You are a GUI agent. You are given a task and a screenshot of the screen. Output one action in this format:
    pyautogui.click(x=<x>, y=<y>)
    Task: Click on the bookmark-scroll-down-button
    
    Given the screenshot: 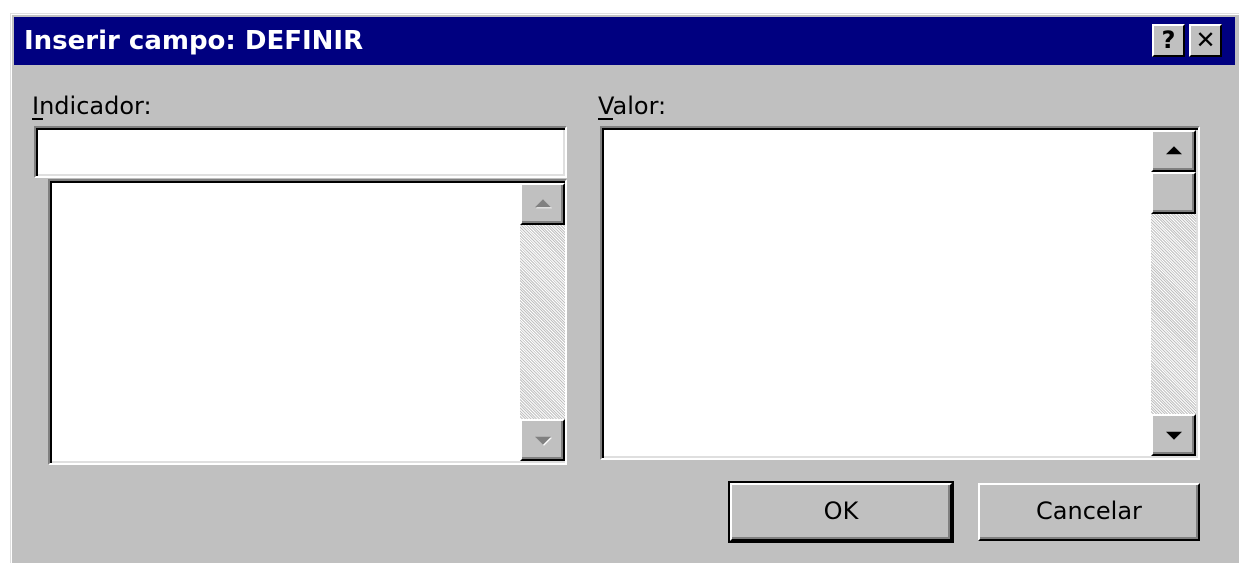 What is the action you would take?
    pyautogui.click(x=542, y=440)
    